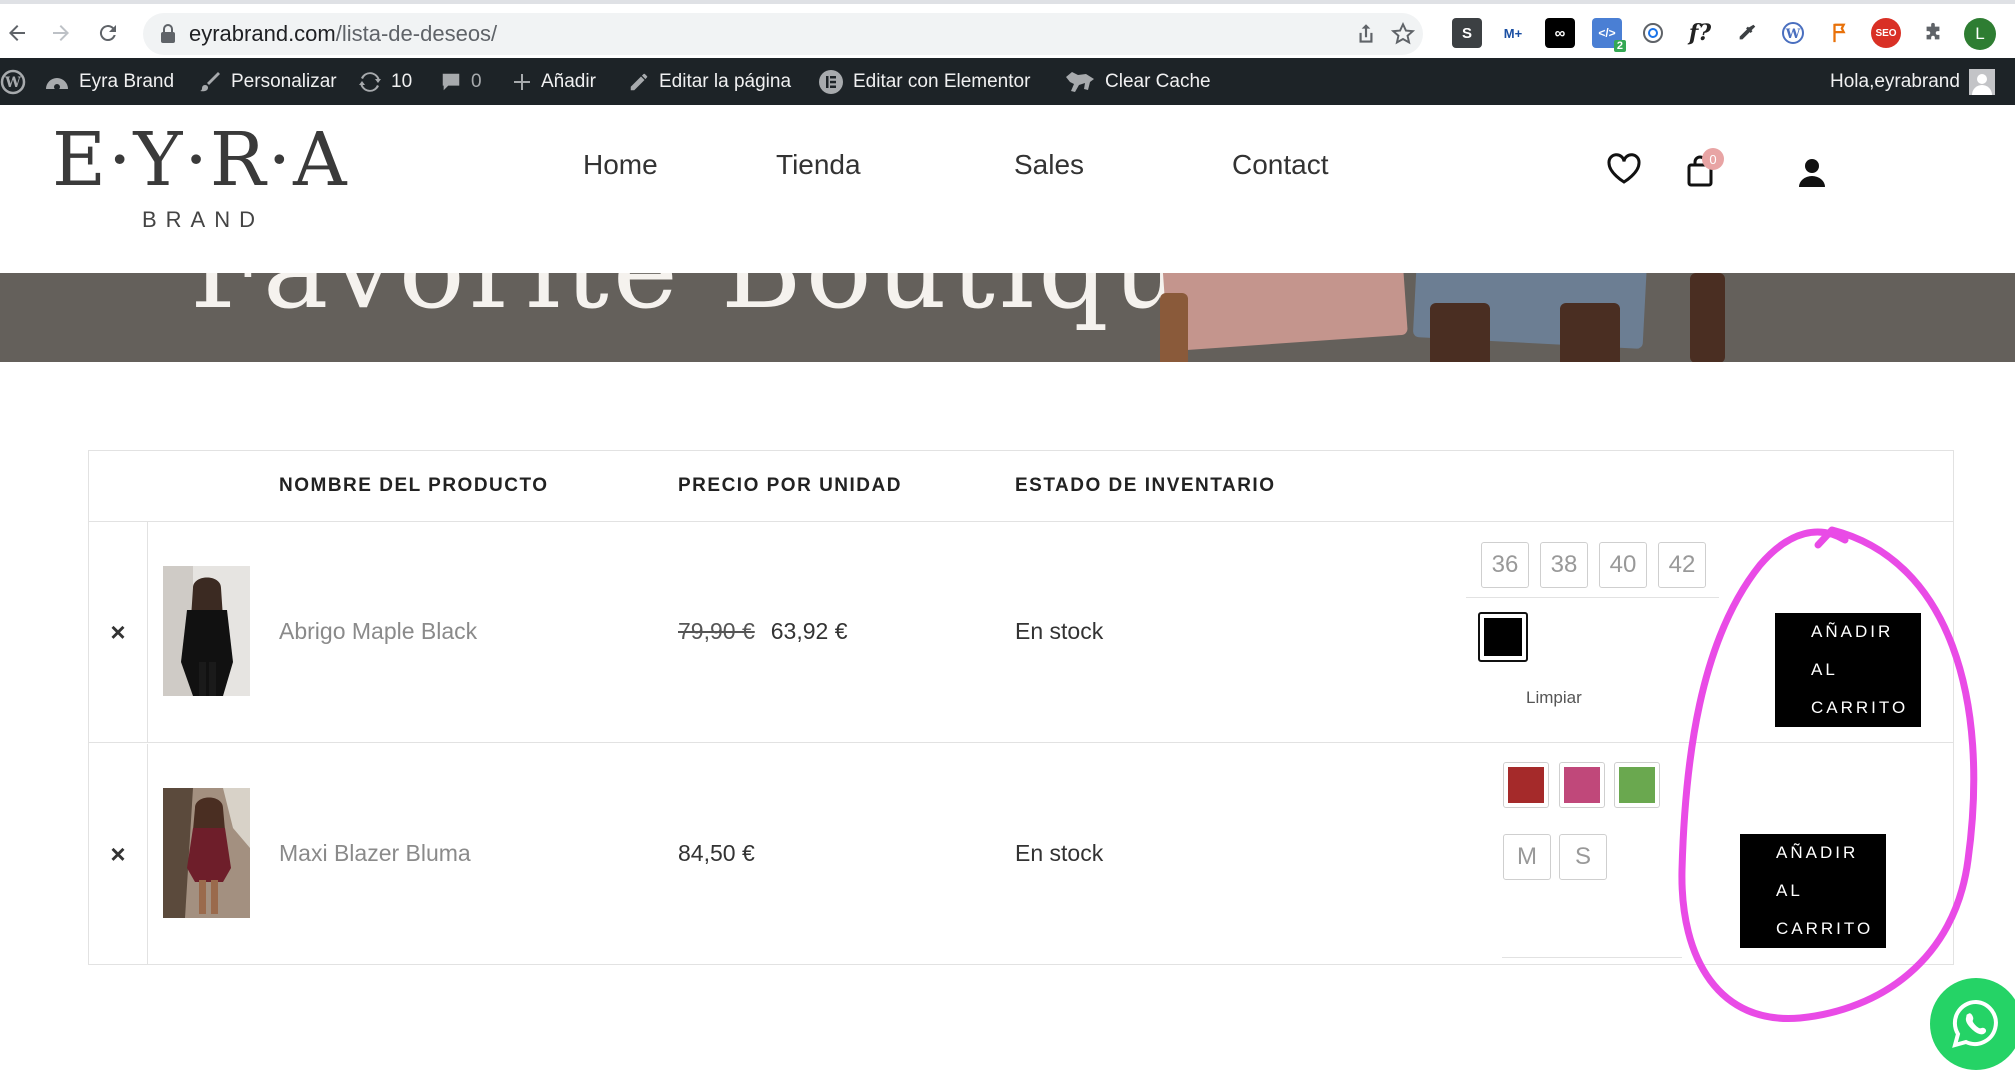 This screenshot has height=1080, width=2015. What do you see at coordinates (1812, 172) in the screenshot?
I see `account-user-icon` at bounding box center [1812, 172].